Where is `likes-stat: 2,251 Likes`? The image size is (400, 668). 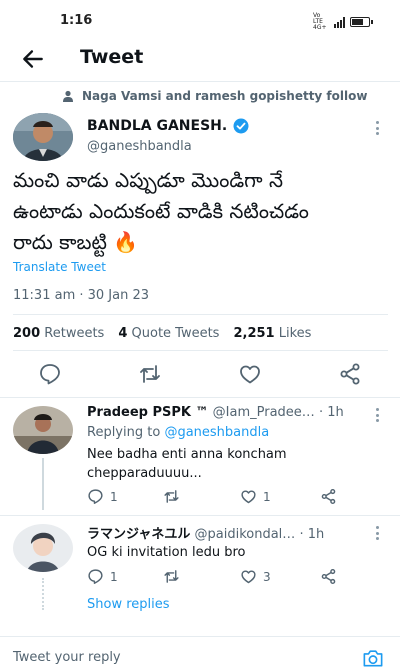 likes-stat: 2,251 Likes is located at coordinates (272, 333).